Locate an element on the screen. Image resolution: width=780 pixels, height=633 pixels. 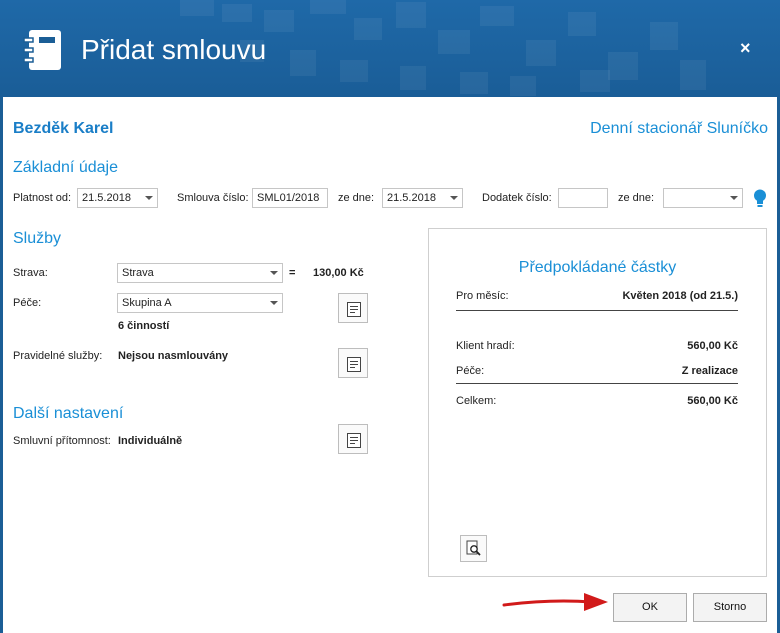
care-detail-button is located at coordinates (353, 308).